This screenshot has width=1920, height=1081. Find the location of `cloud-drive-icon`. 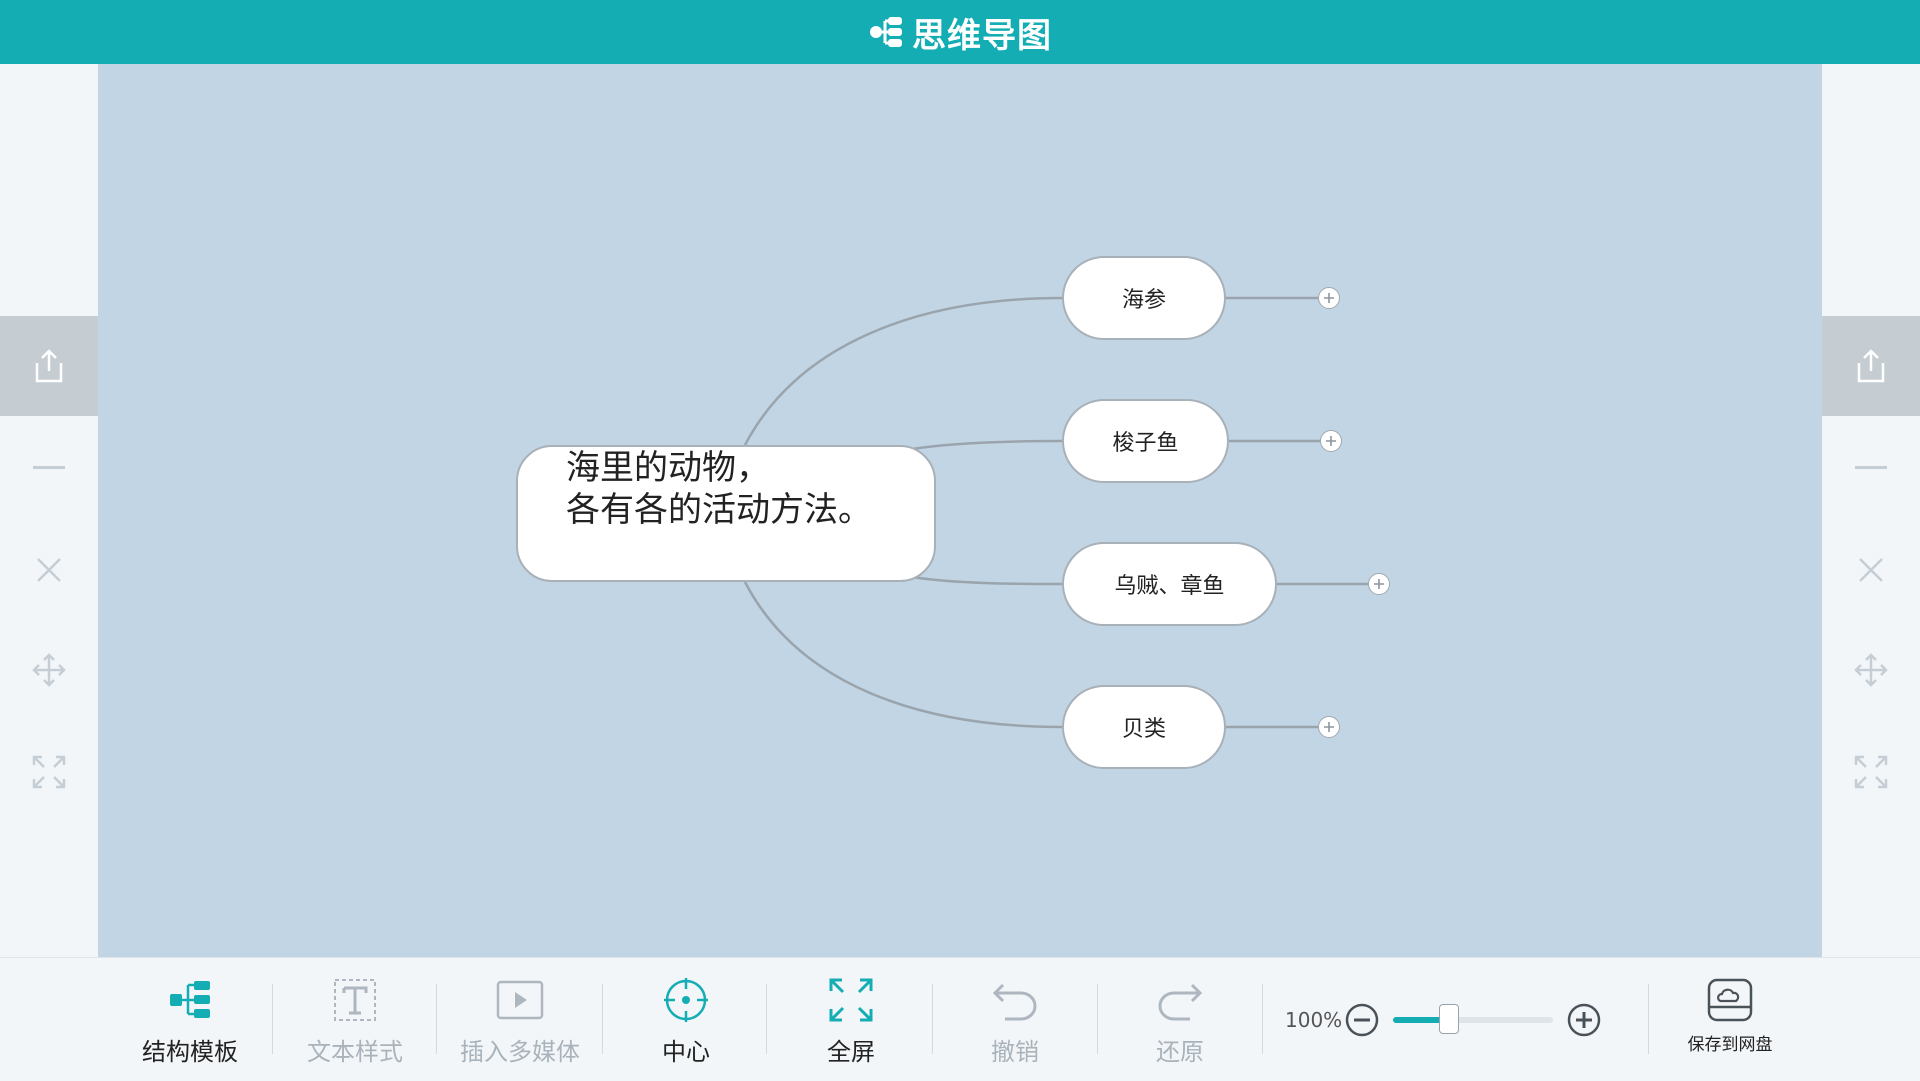

cloud-drive-icon is located at coordinates (1730, 1000).